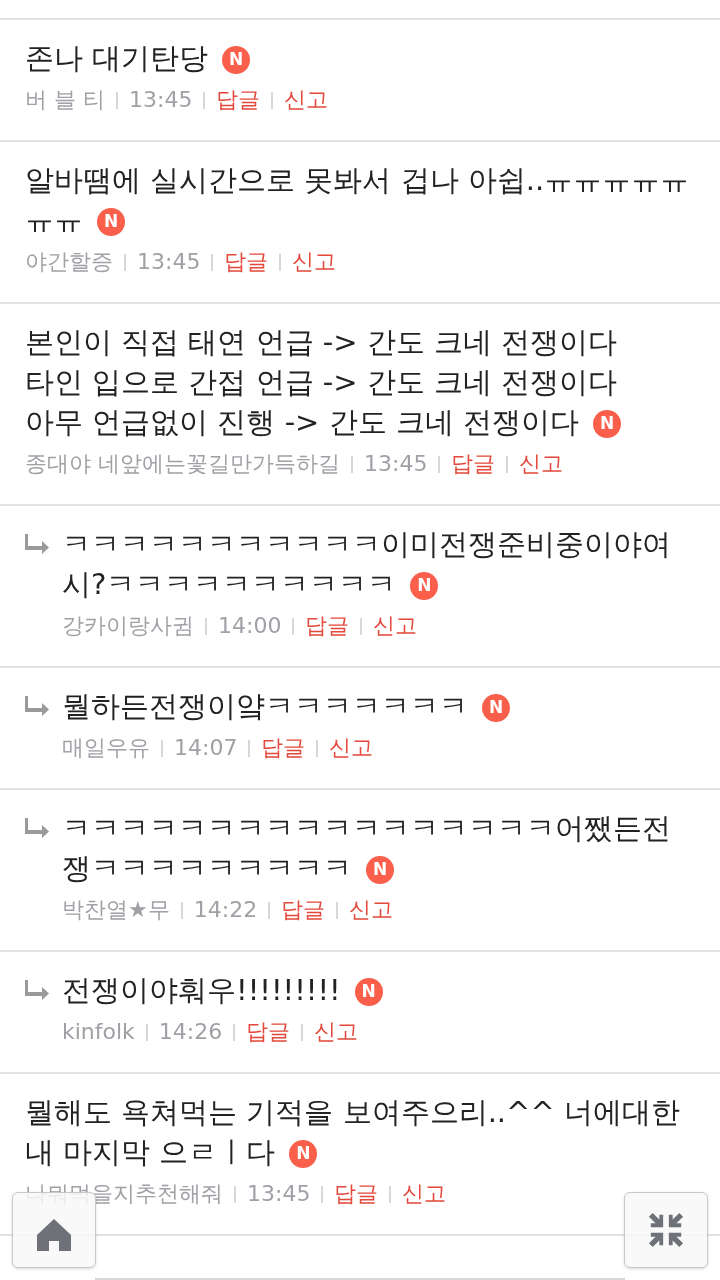 This screenshot has width=720, height=1280. What do you see at coordinates (190, 1032) in the screenshot?
I see `comment-time: 14:26` at bounding box center [190, 1032].